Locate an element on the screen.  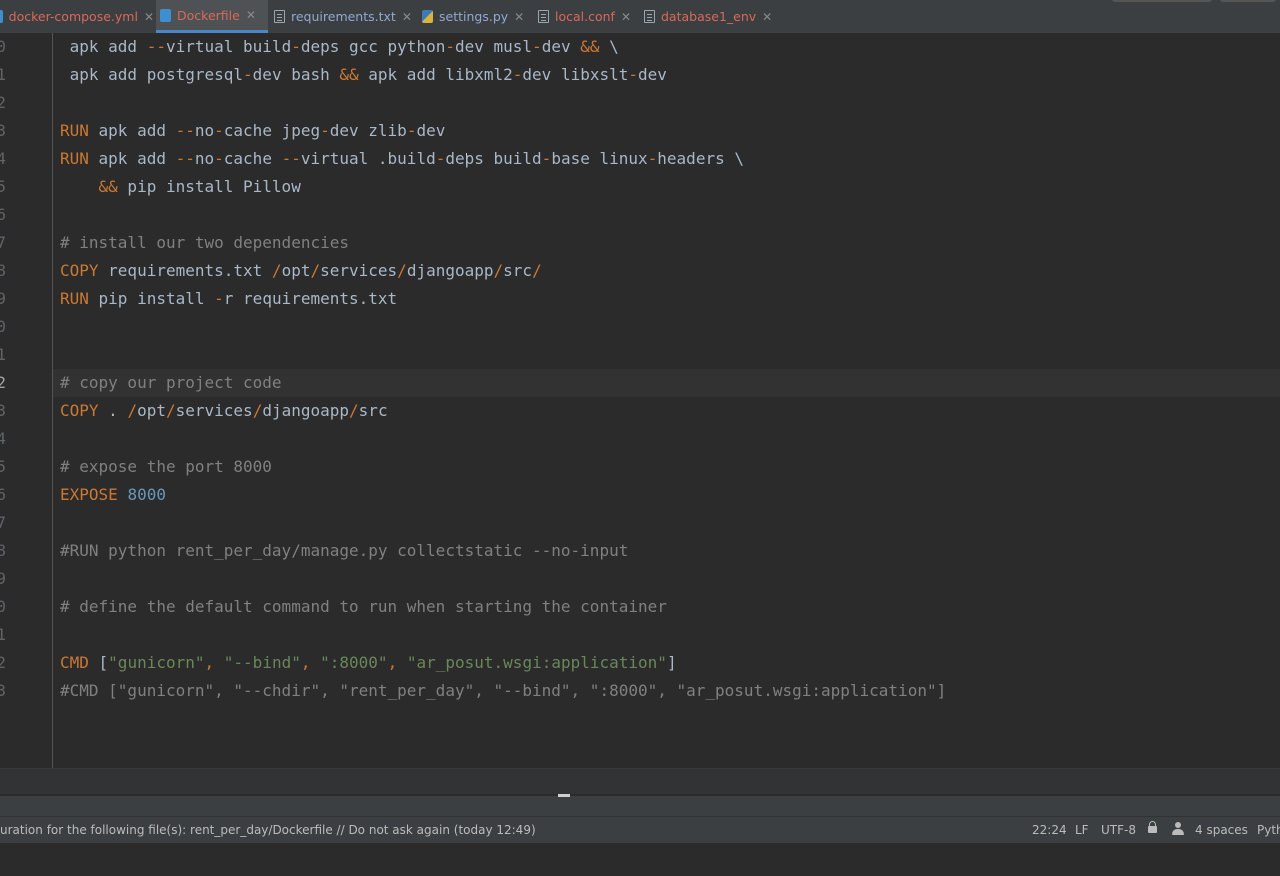
code-token: no is located at coordinates (204, 158).